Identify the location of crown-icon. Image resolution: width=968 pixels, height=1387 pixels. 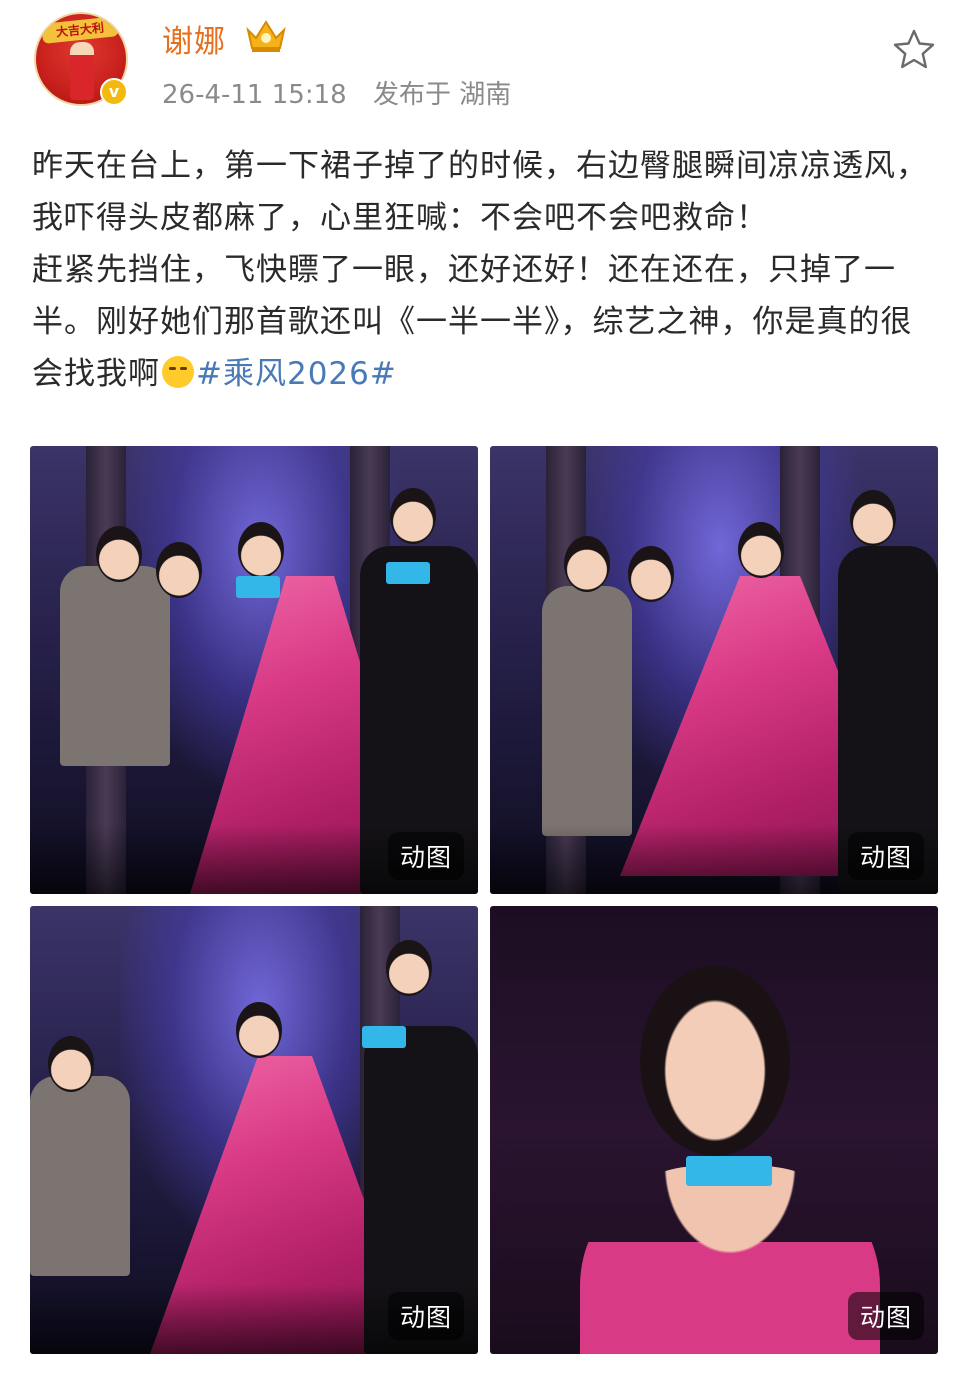
(266, 36).